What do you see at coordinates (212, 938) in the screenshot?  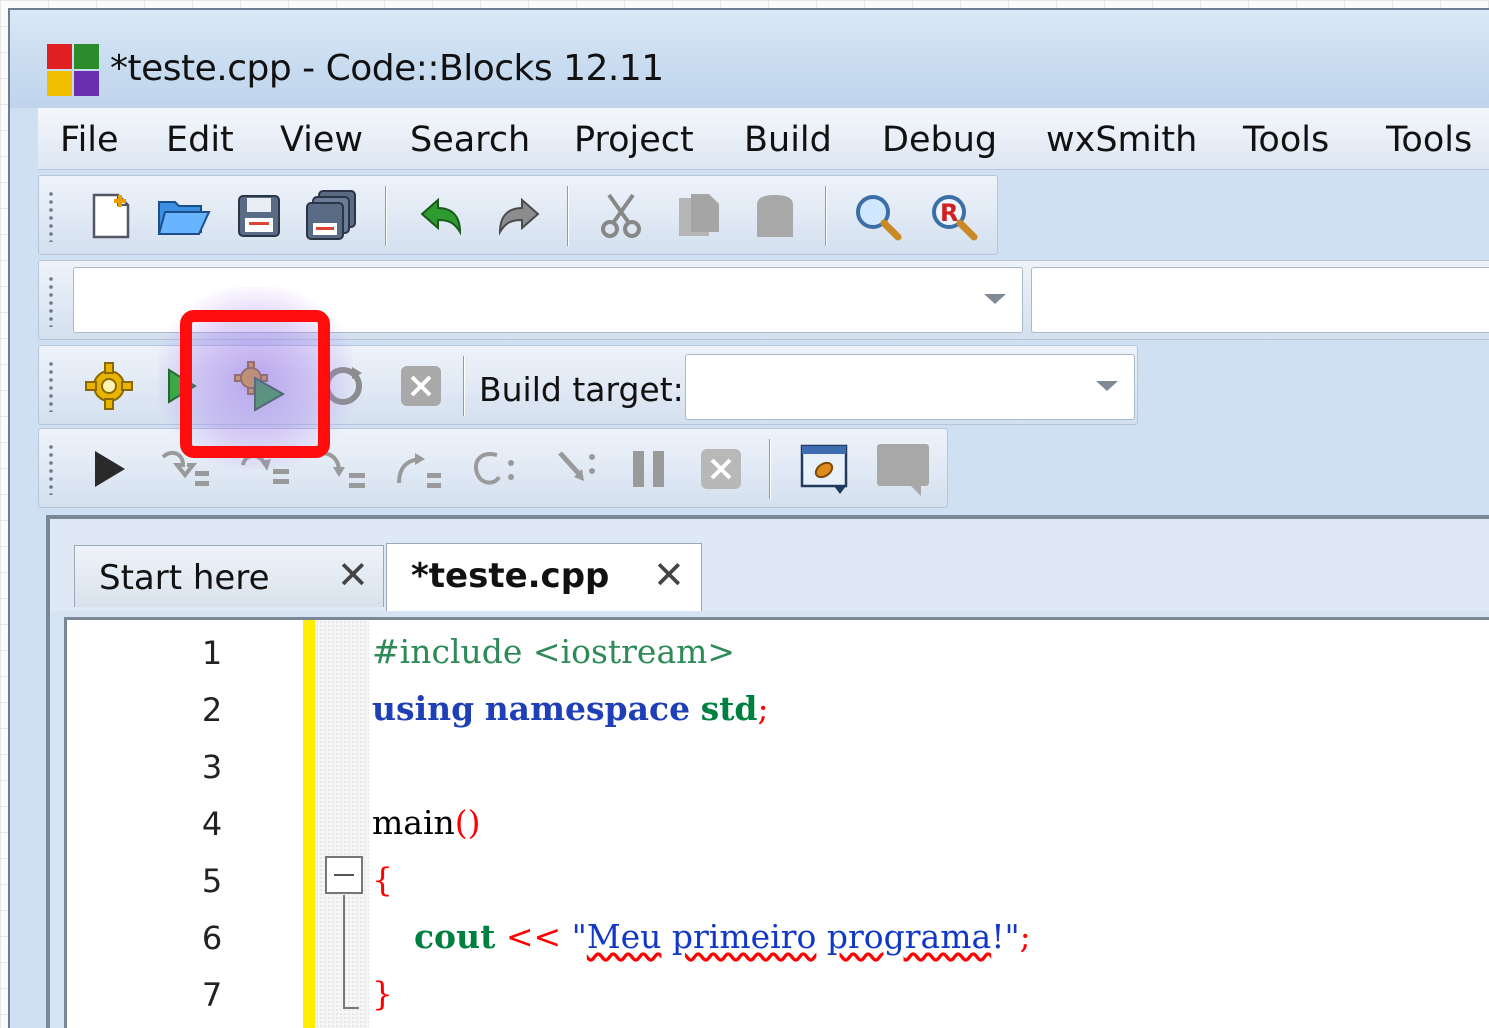 I see `line-number: 6` at bounding box center [212, 938].